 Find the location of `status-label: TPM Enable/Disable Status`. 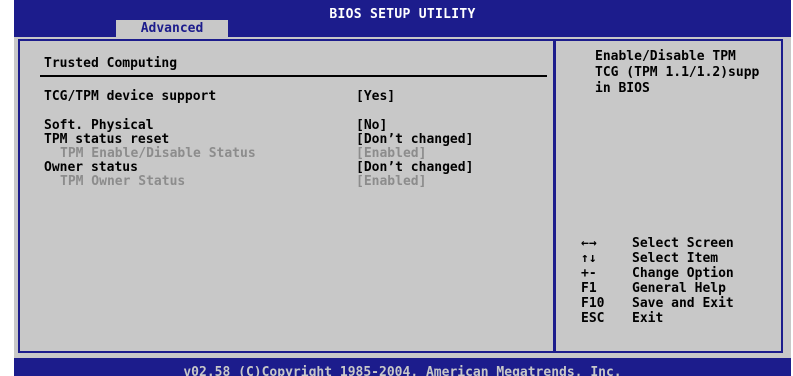

status-label: TPM Enable/Disable Status is located at coordinates (158, 153).